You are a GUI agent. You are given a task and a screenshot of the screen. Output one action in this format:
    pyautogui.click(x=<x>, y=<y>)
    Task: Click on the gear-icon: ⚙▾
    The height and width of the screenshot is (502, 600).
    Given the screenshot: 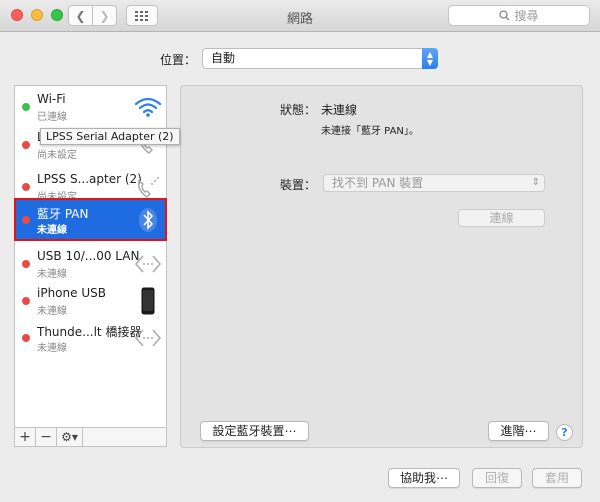 What is the action you would take?
    pyautogui.click(x=69, y=437)
    